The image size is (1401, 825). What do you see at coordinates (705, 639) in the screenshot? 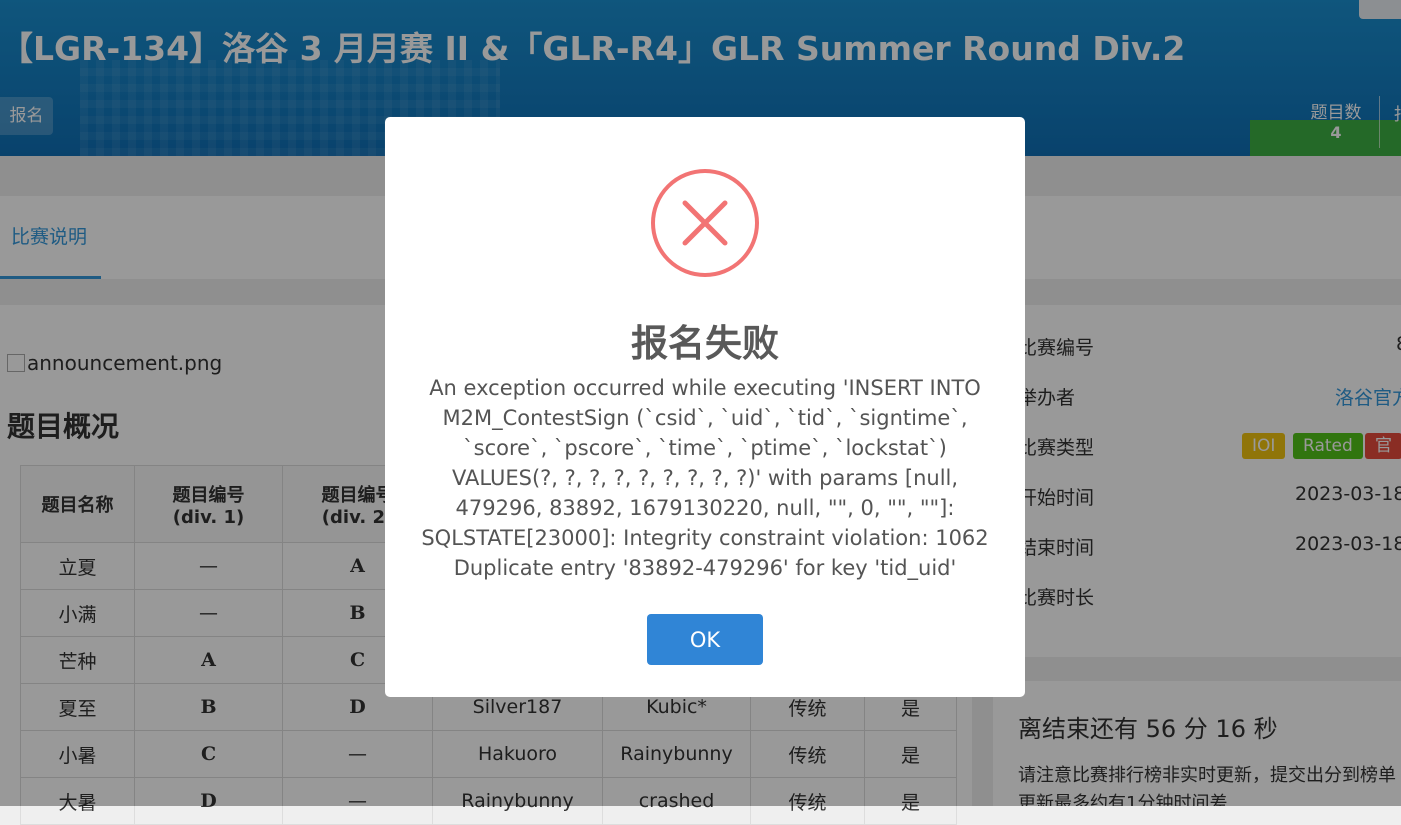
I see `ok-button: OK` at bounding box center [705, 639].